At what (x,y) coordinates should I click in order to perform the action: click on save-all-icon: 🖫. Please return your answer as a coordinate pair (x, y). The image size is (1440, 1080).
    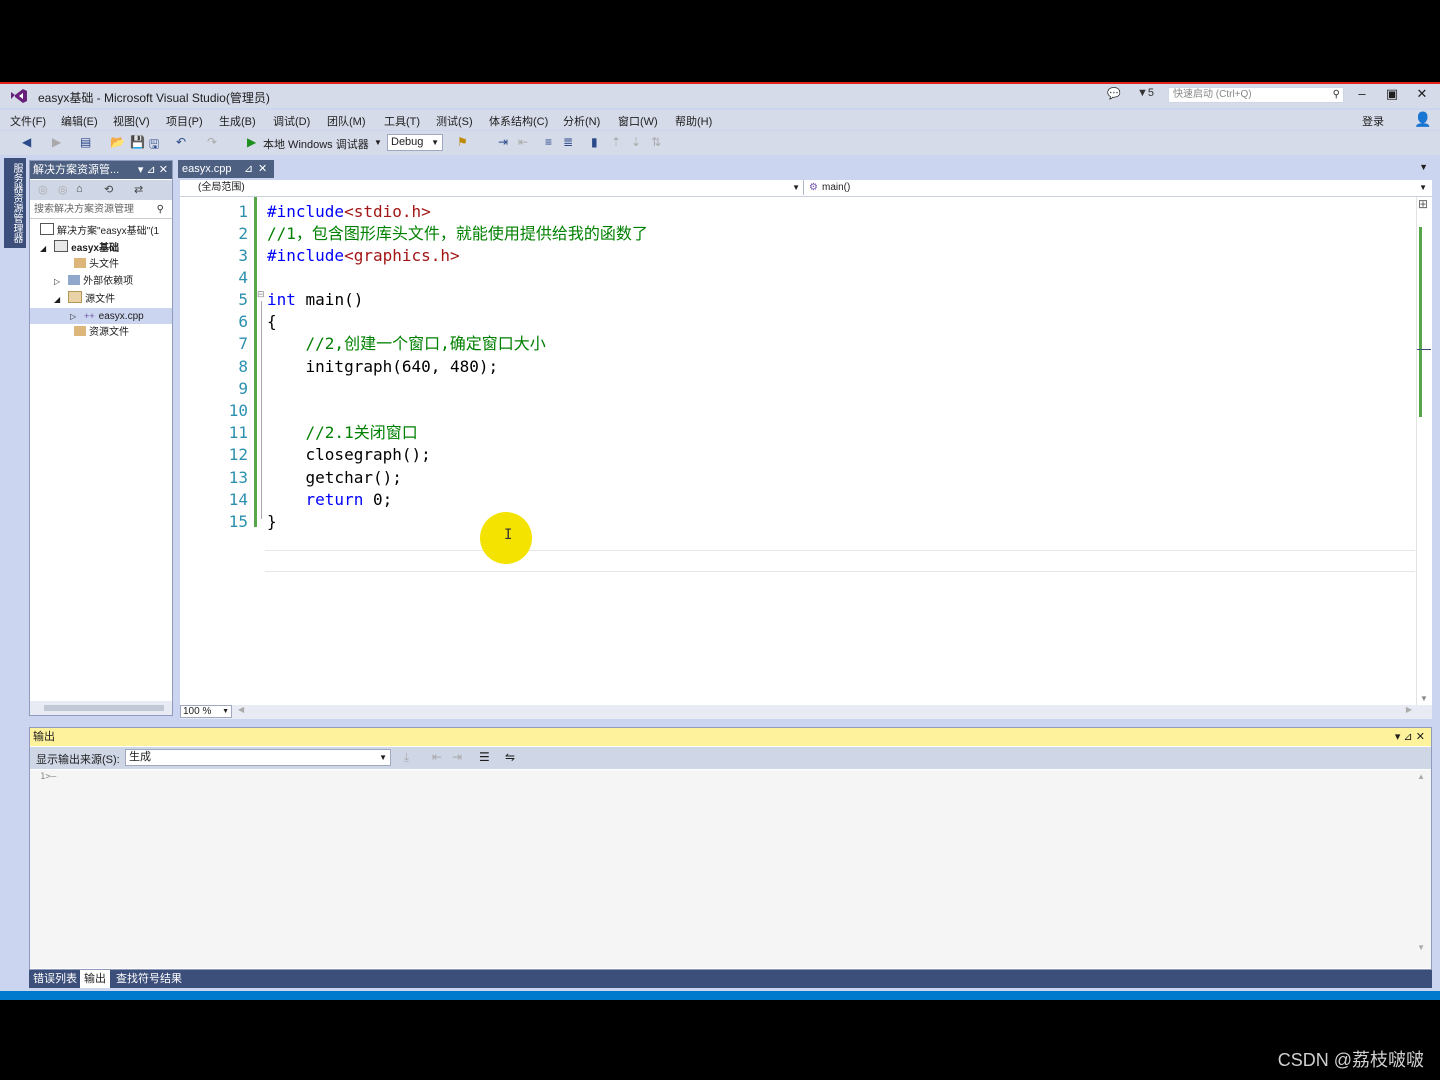
    Looking at the image, I should click on (154, 145).